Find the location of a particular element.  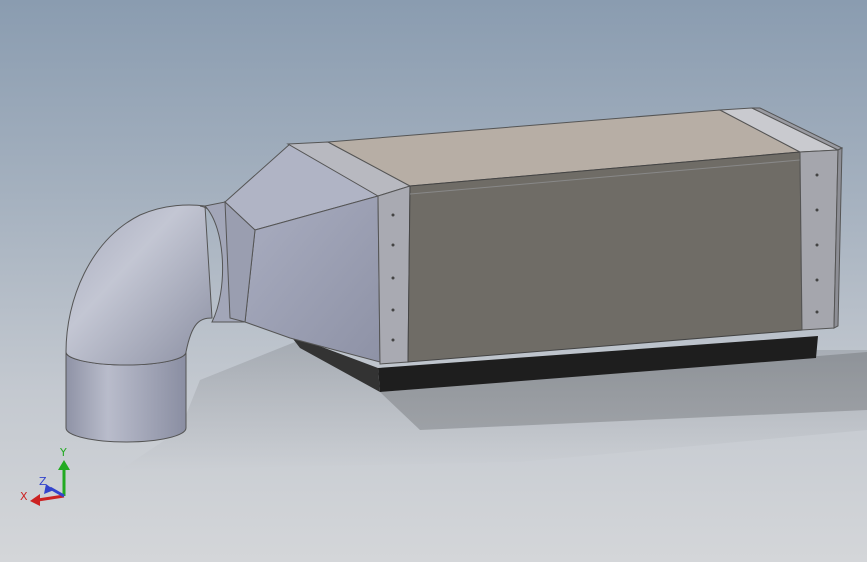

z-axis-arrow is located at coordinates (54, 491).